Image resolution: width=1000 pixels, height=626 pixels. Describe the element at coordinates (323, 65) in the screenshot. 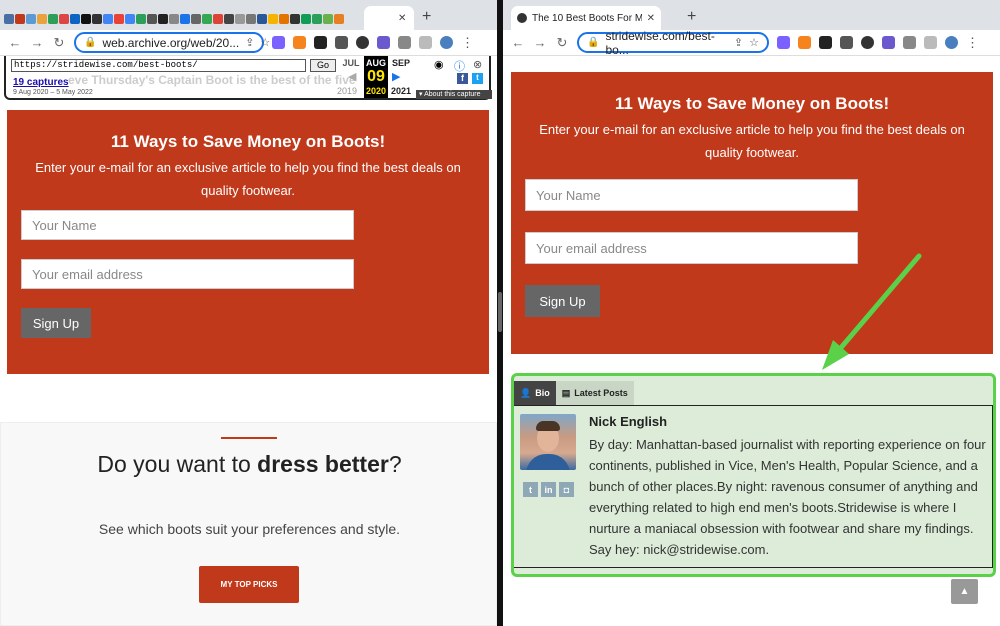

I see `wayback-go-button: Go` at that location.